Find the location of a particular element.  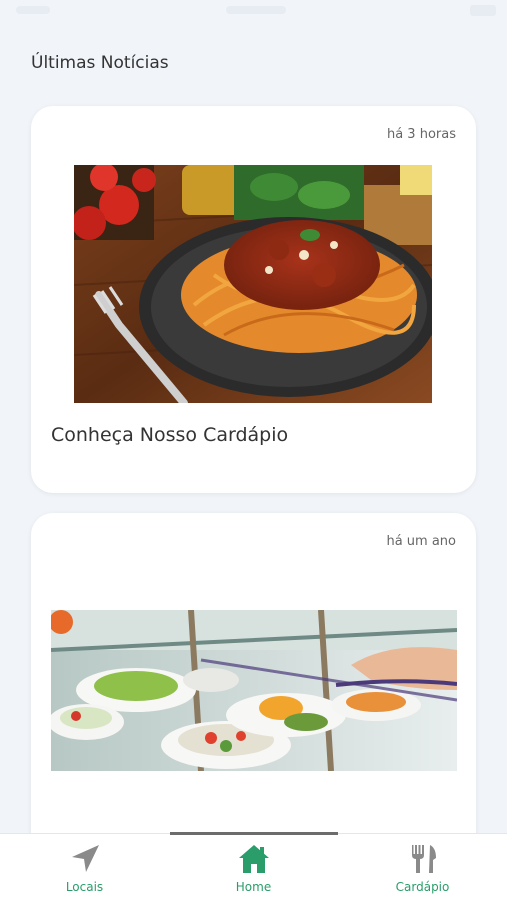

tab-label: Locais is located at coordinates (84, 887).